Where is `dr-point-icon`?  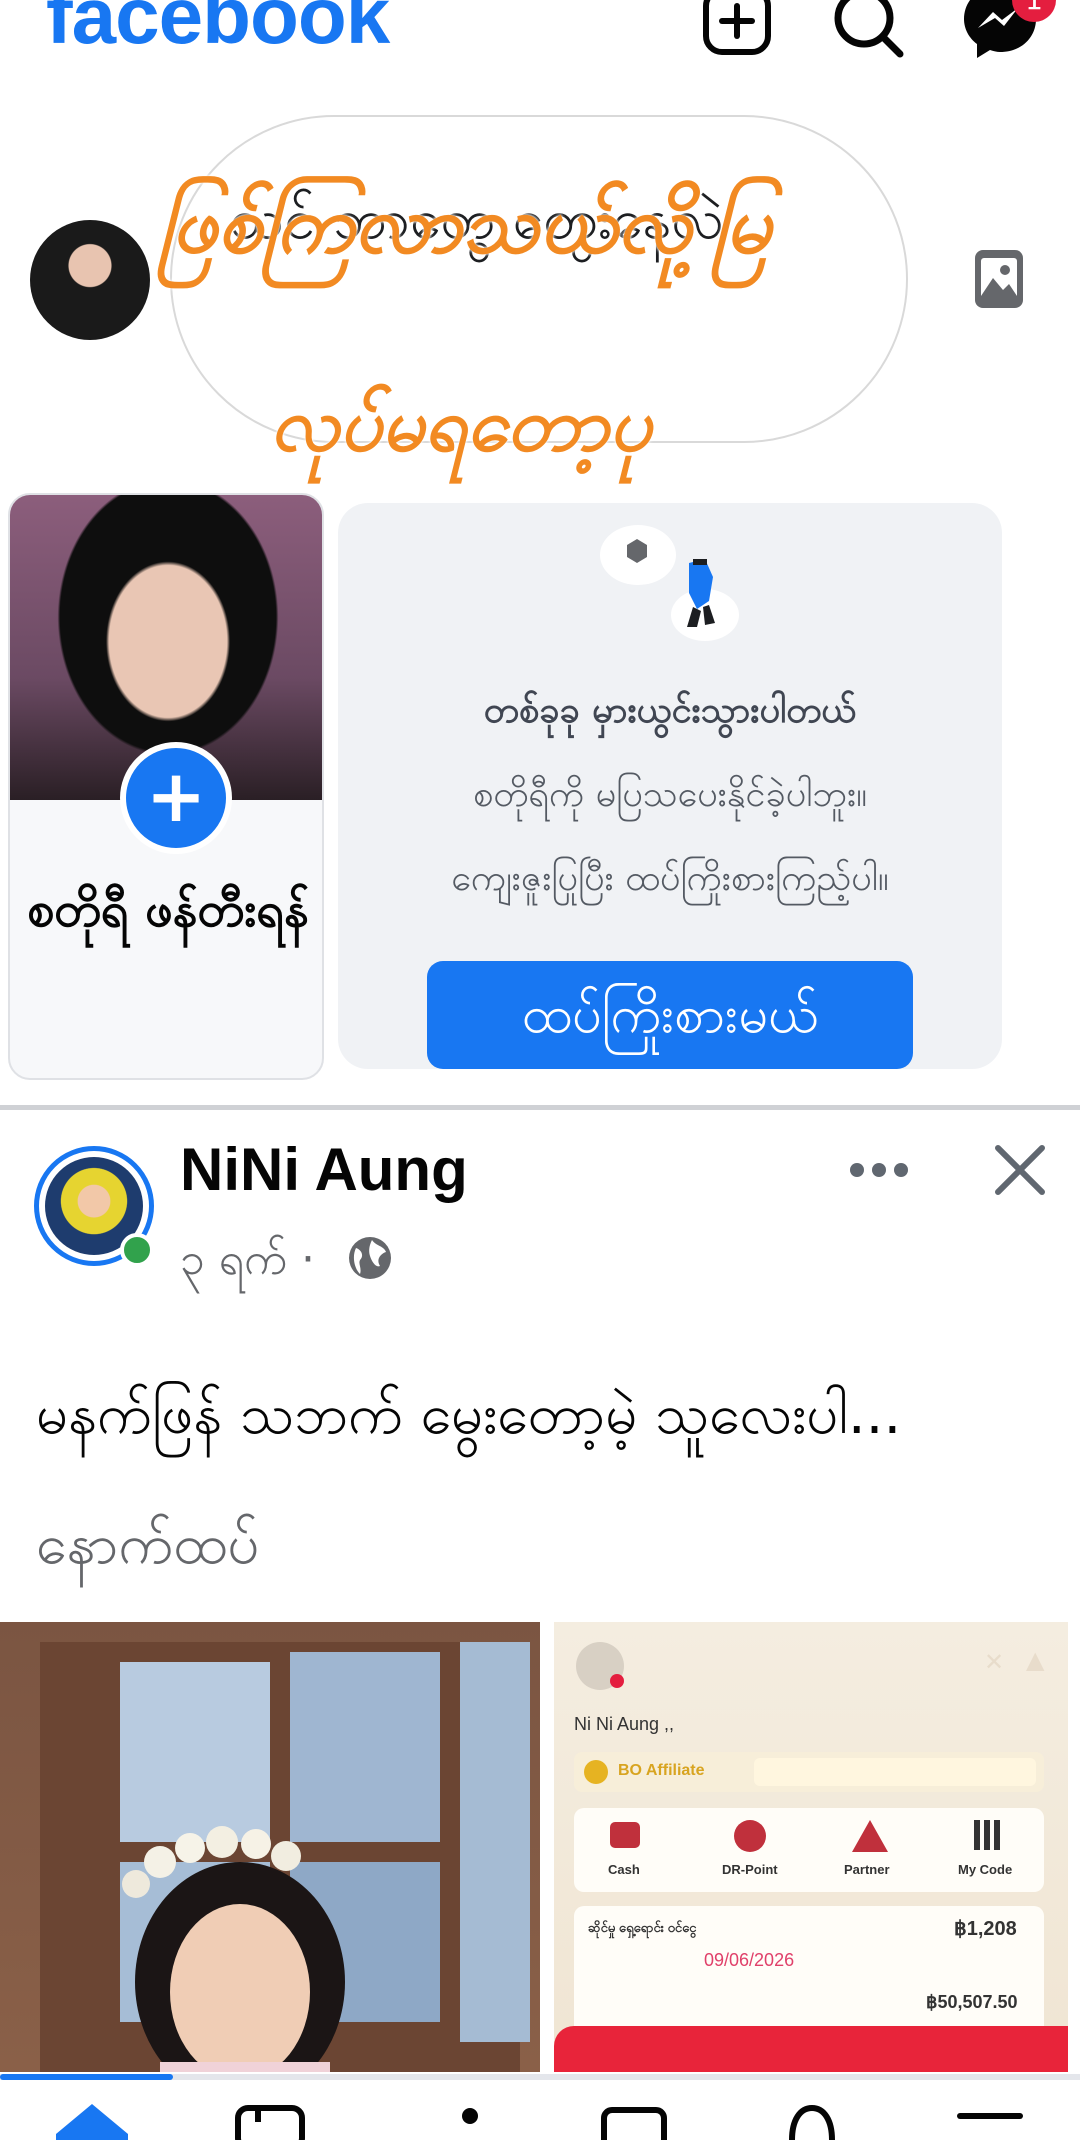
dr-point-icon is located at coordinates (750, 1836).